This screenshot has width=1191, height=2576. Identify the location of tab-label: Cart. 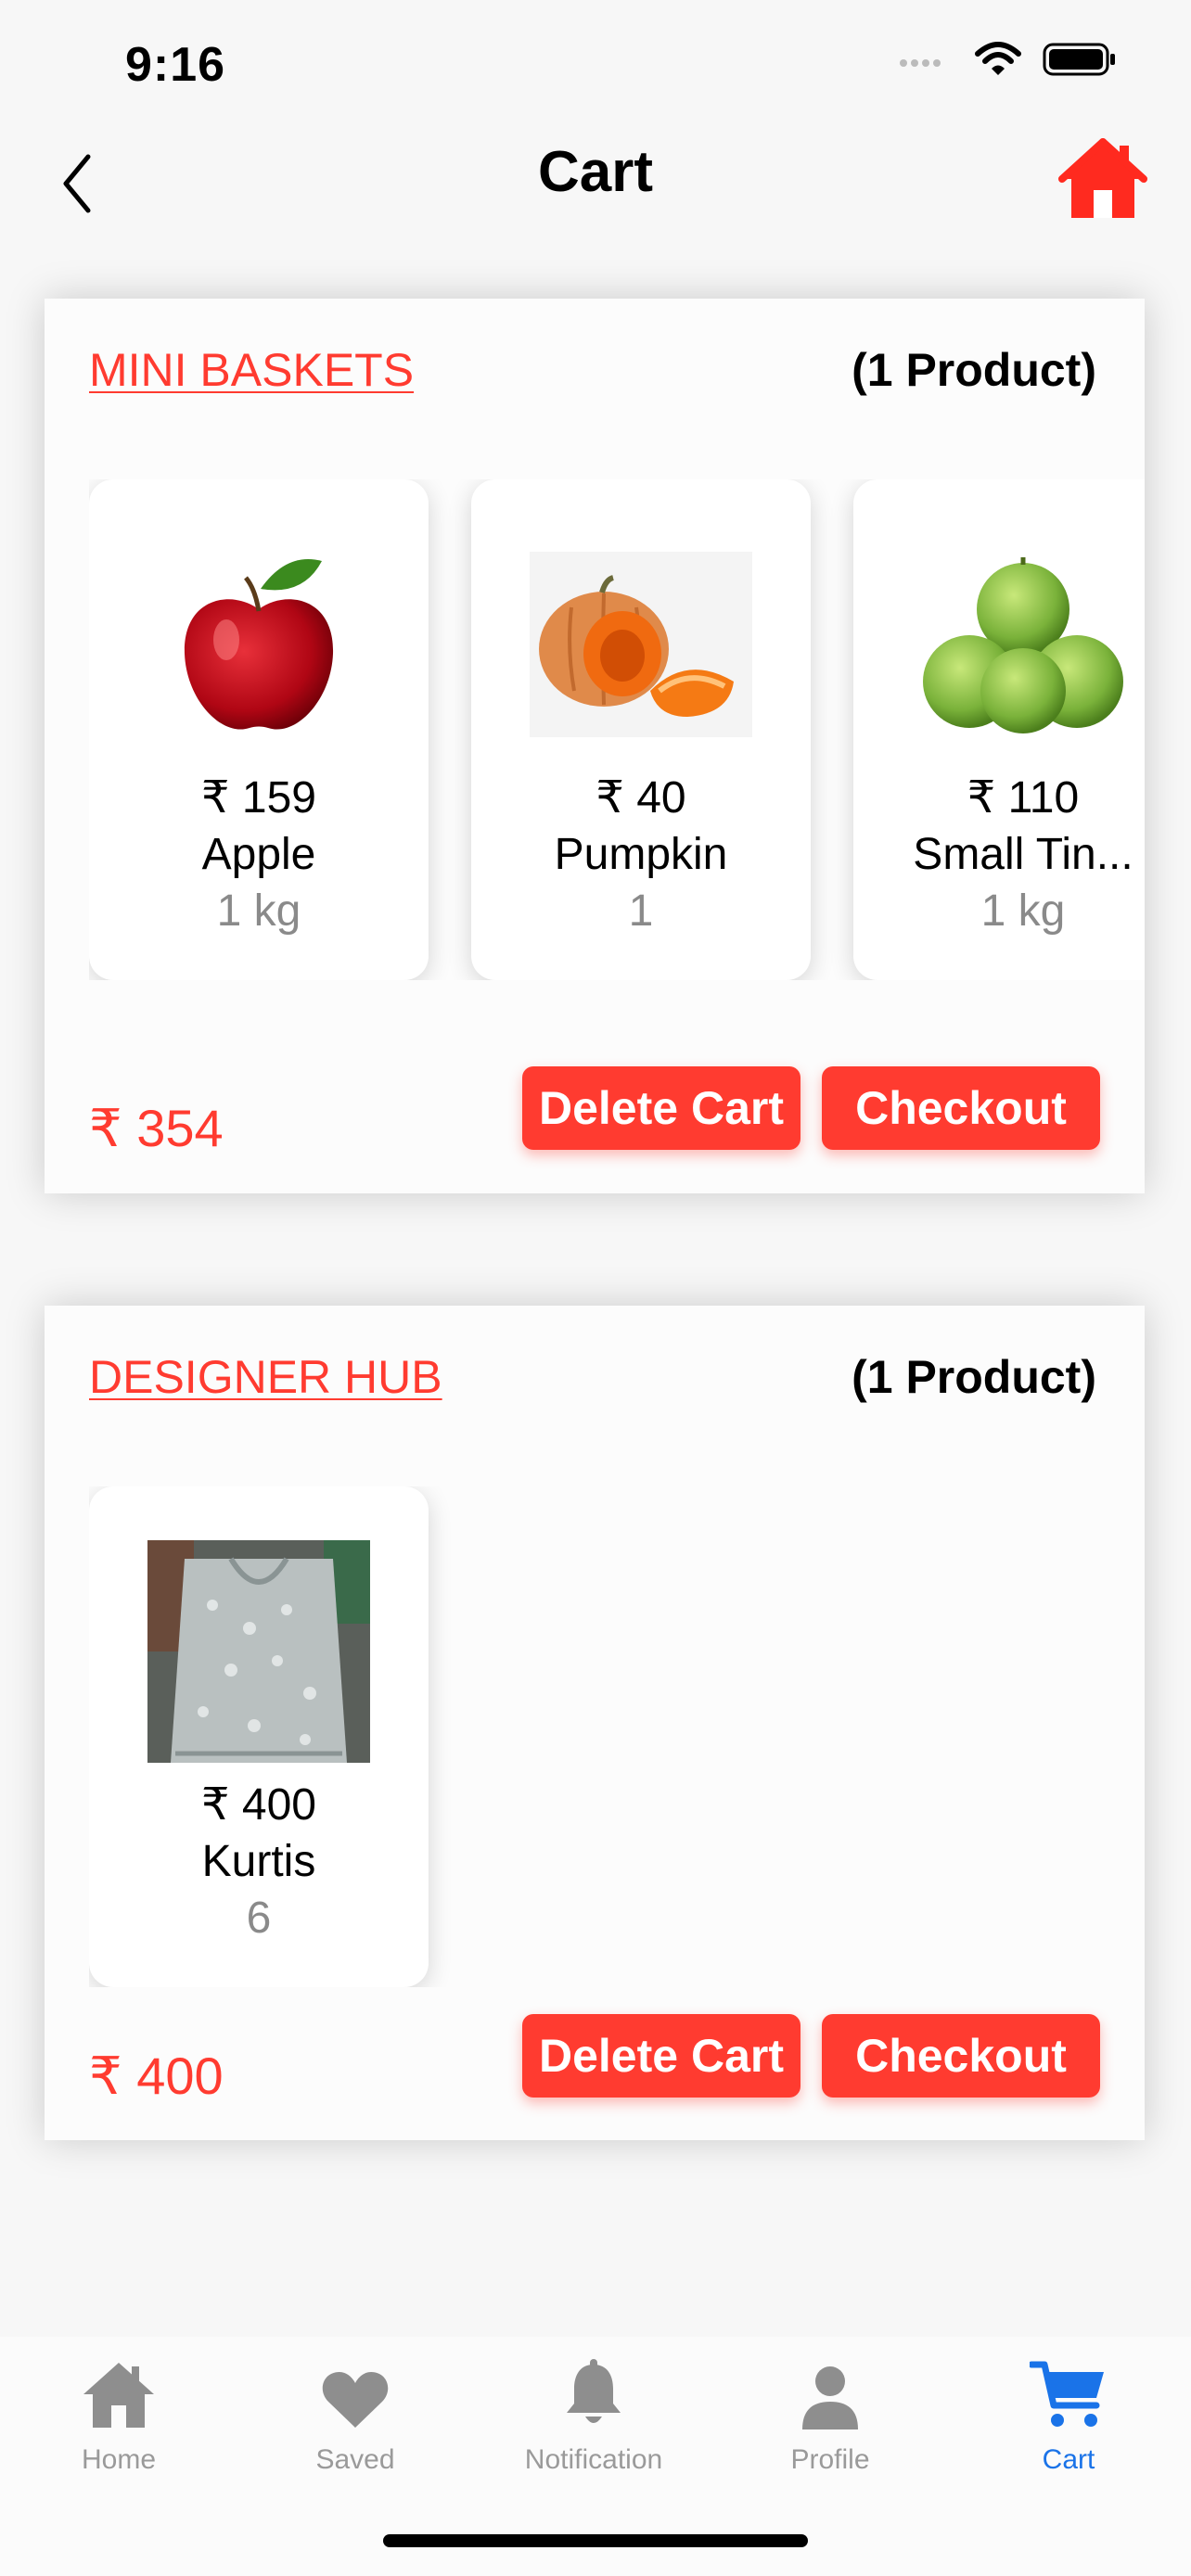
(1068, 2460).